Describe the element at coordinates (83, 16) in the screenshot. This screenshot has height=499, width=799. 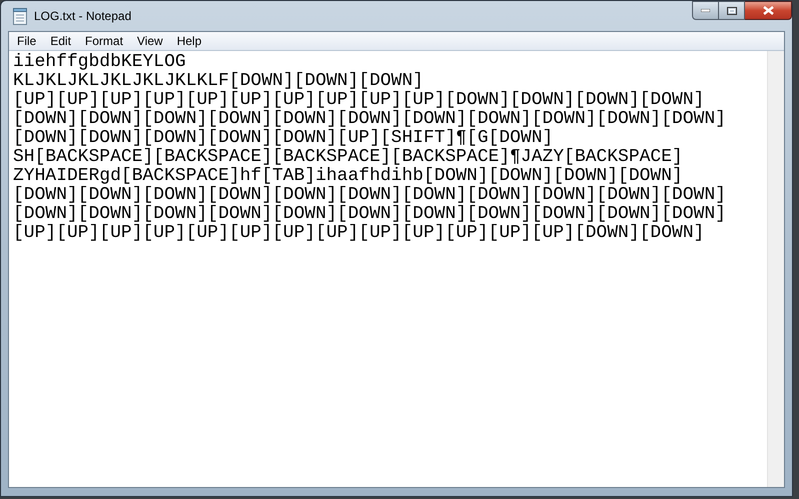
I see `window-title: LOG.txt - Notepad` at that location.